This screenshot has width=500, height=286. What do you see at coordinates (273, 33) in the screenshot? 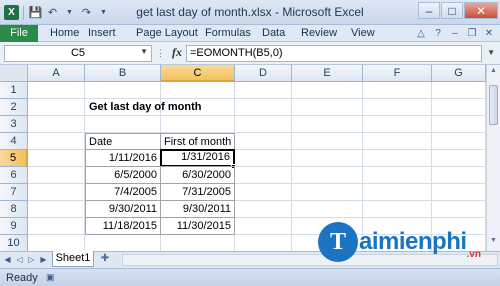
I see `tab-data: Data` at bounding box center [273, 33].